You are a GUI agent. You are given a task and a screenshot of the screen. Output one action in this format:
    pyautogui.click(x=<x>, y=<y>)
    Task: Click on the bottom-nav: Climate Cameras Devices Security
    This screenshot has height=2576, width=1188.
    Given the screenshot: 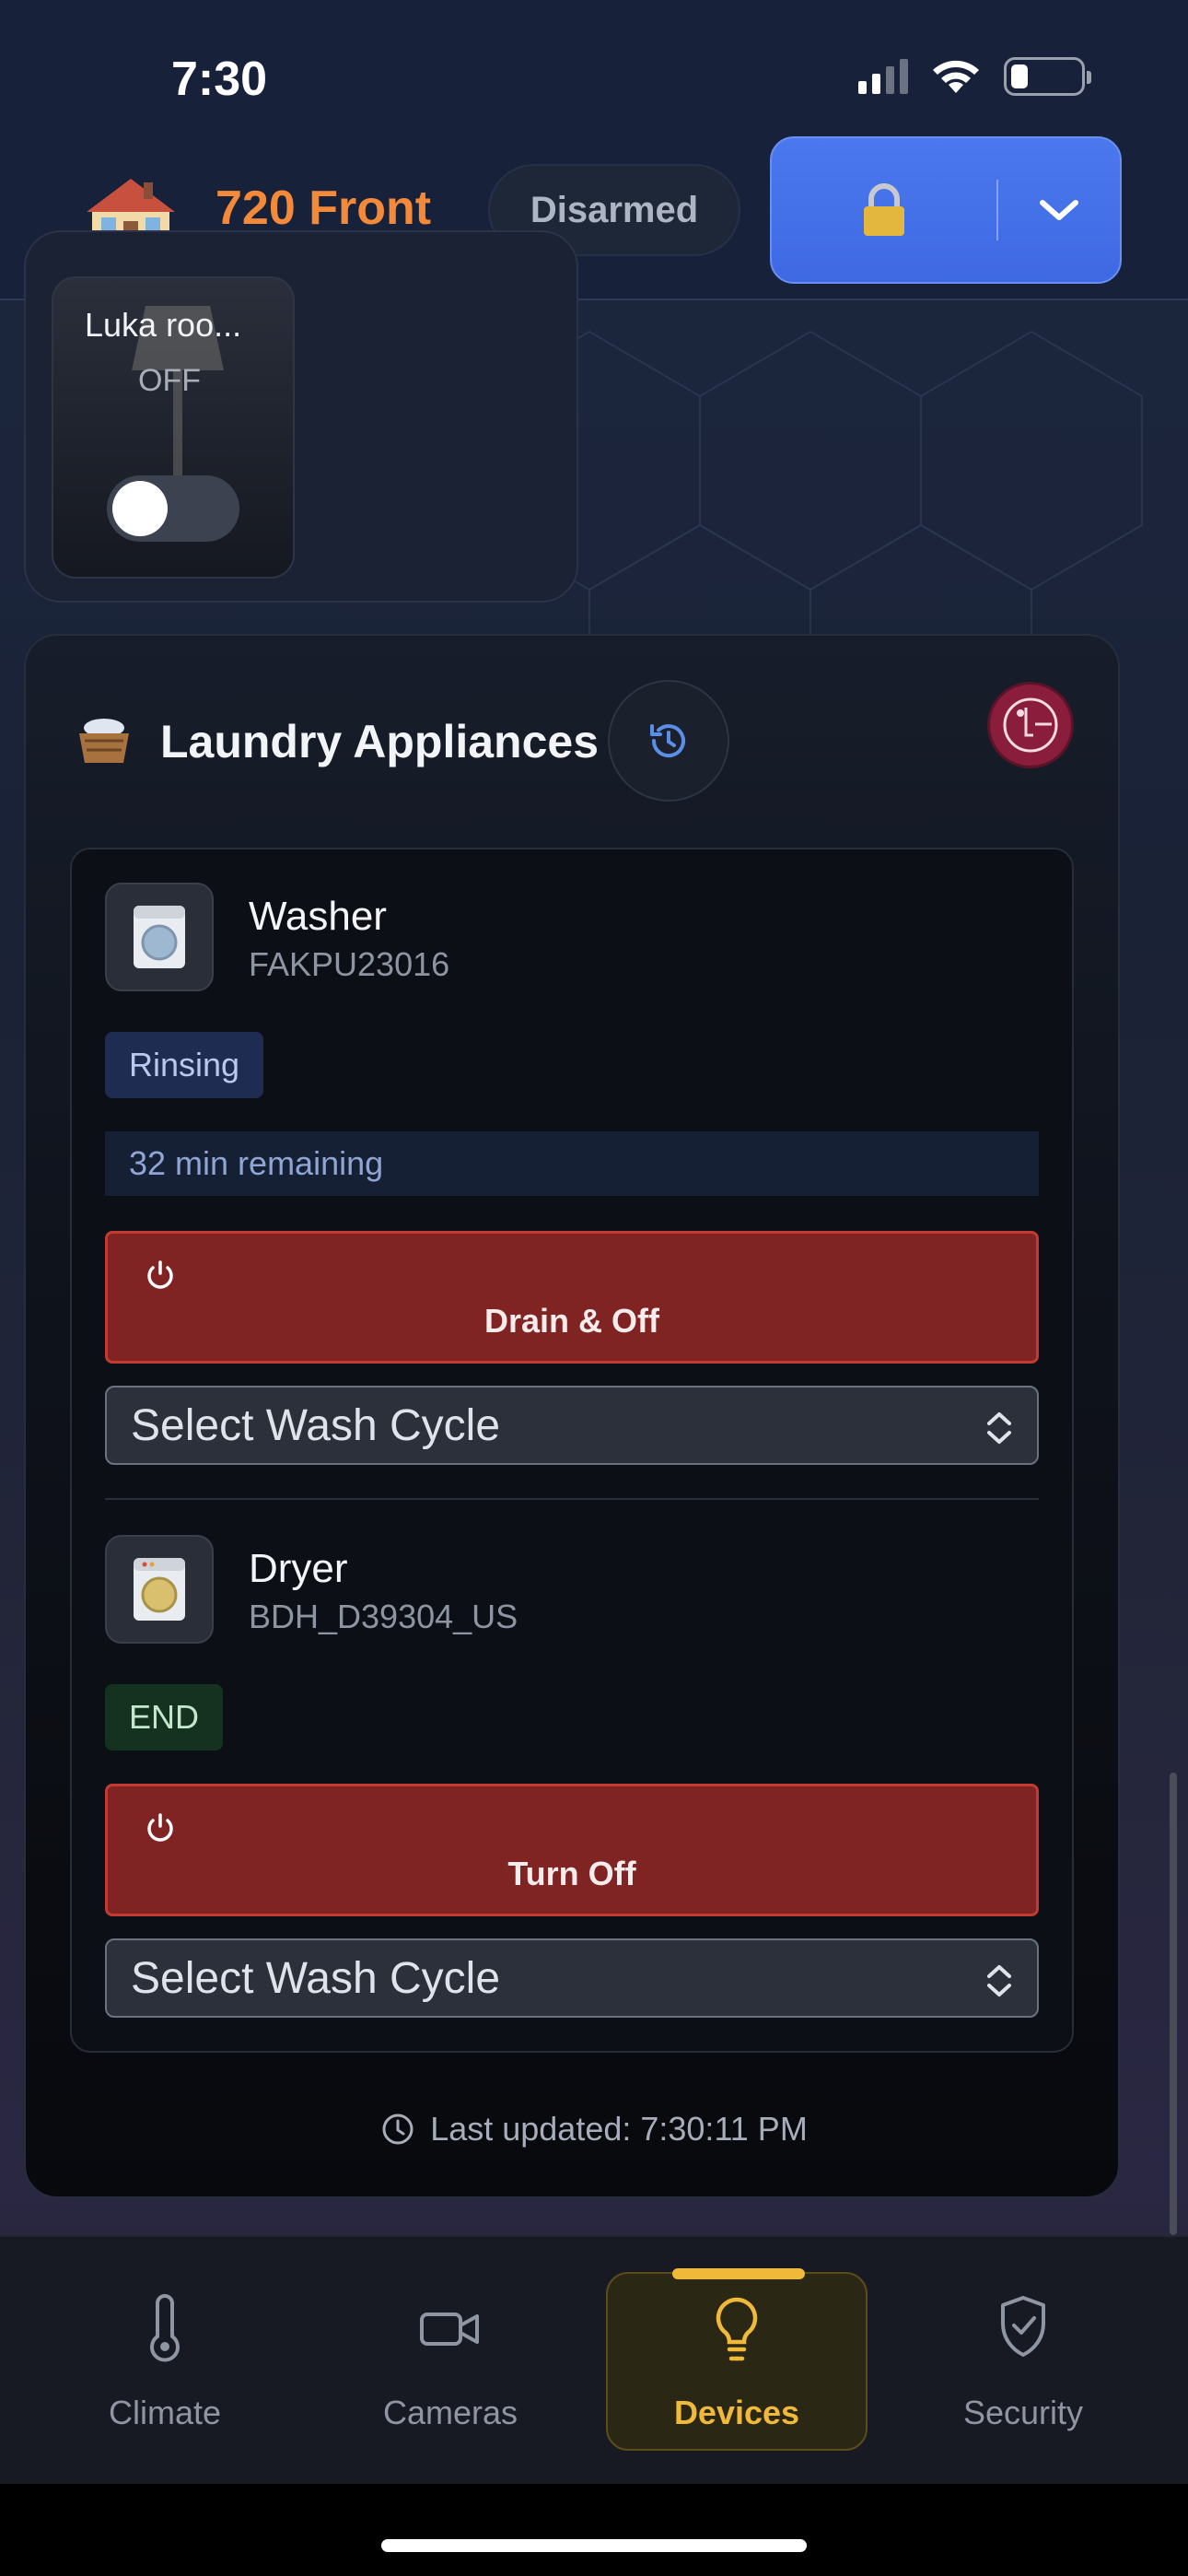 What is the action you would take?
    pyautogui.click(x=594, y=2359)
    